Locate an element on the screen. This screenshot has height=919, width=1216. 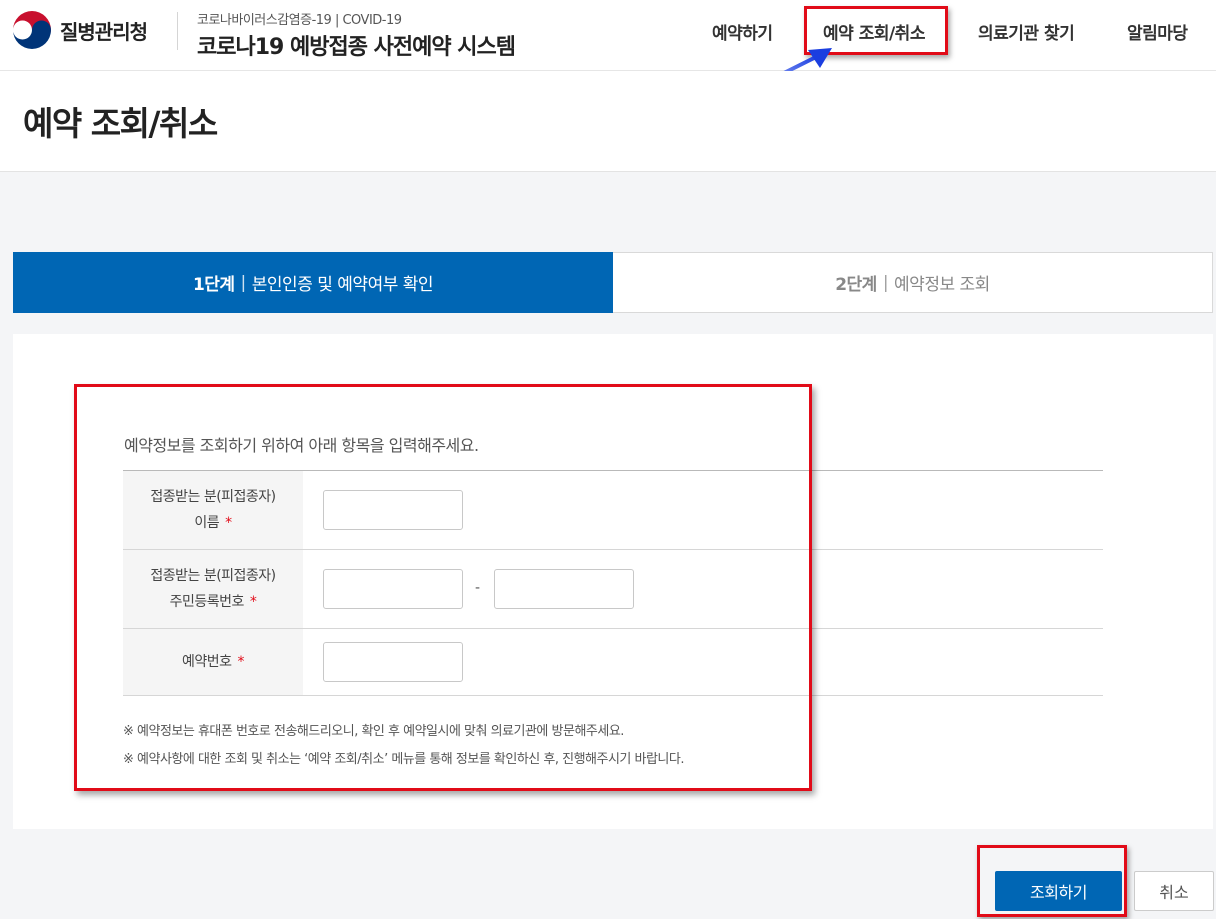
step-2-tab: 2단계 | 예약정보 조회 is located at coordinates (913, 282).